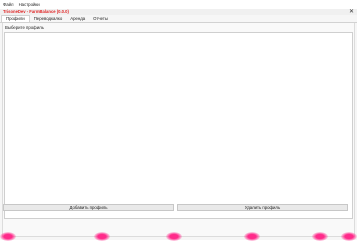 The height and width of the screenshot is (241, 357). What do you see at coordinates (77, 18) in the screenshot?
I see `tab-rent: Аренда` at bounding box center [77, 18].